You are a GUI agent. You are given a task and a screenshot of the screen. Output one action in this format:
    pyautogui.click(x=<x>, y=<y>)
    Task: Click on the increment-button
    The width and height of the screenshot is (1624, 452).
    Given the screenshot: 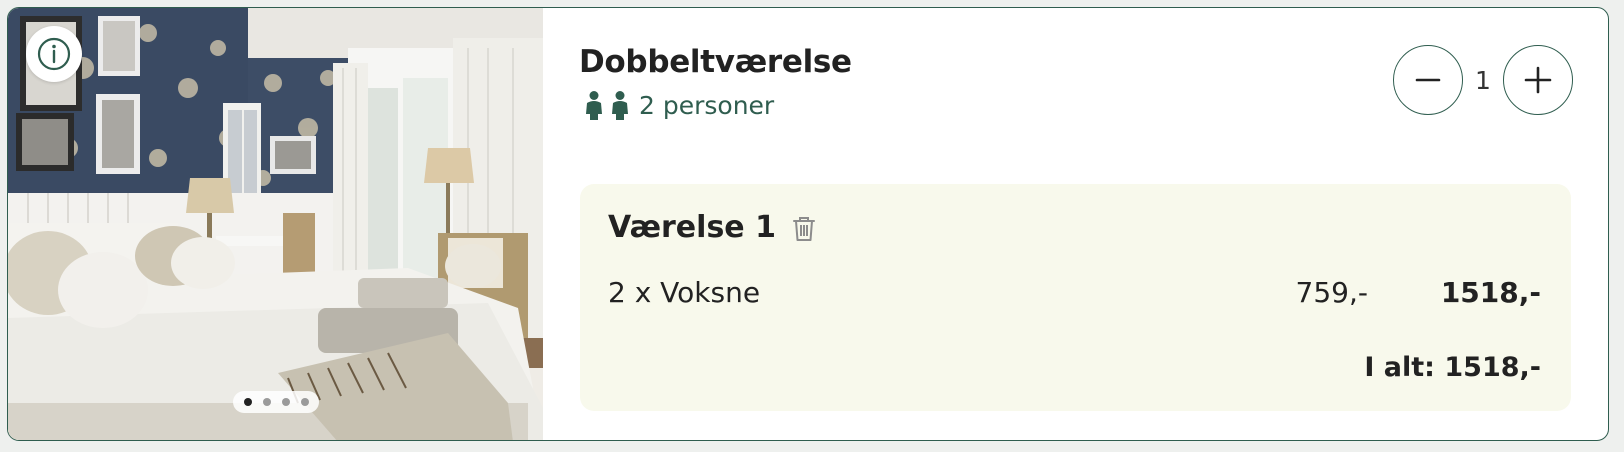 What is the action you would take?
    pyautogui.click(x=1538, y=80)
    